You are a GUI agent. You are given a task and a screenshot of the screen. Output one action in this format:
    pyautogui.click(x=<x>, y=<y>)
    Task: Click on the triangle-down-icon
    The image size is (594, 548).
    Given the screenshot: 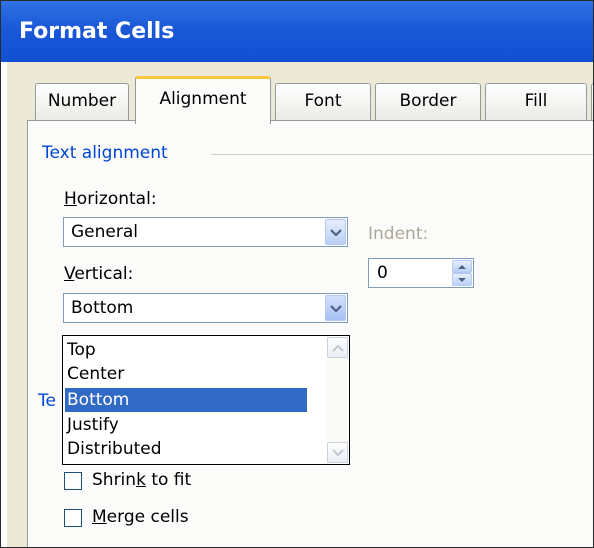 What is the action you would take?
    pyautogui.click(x=462, y=280)
    